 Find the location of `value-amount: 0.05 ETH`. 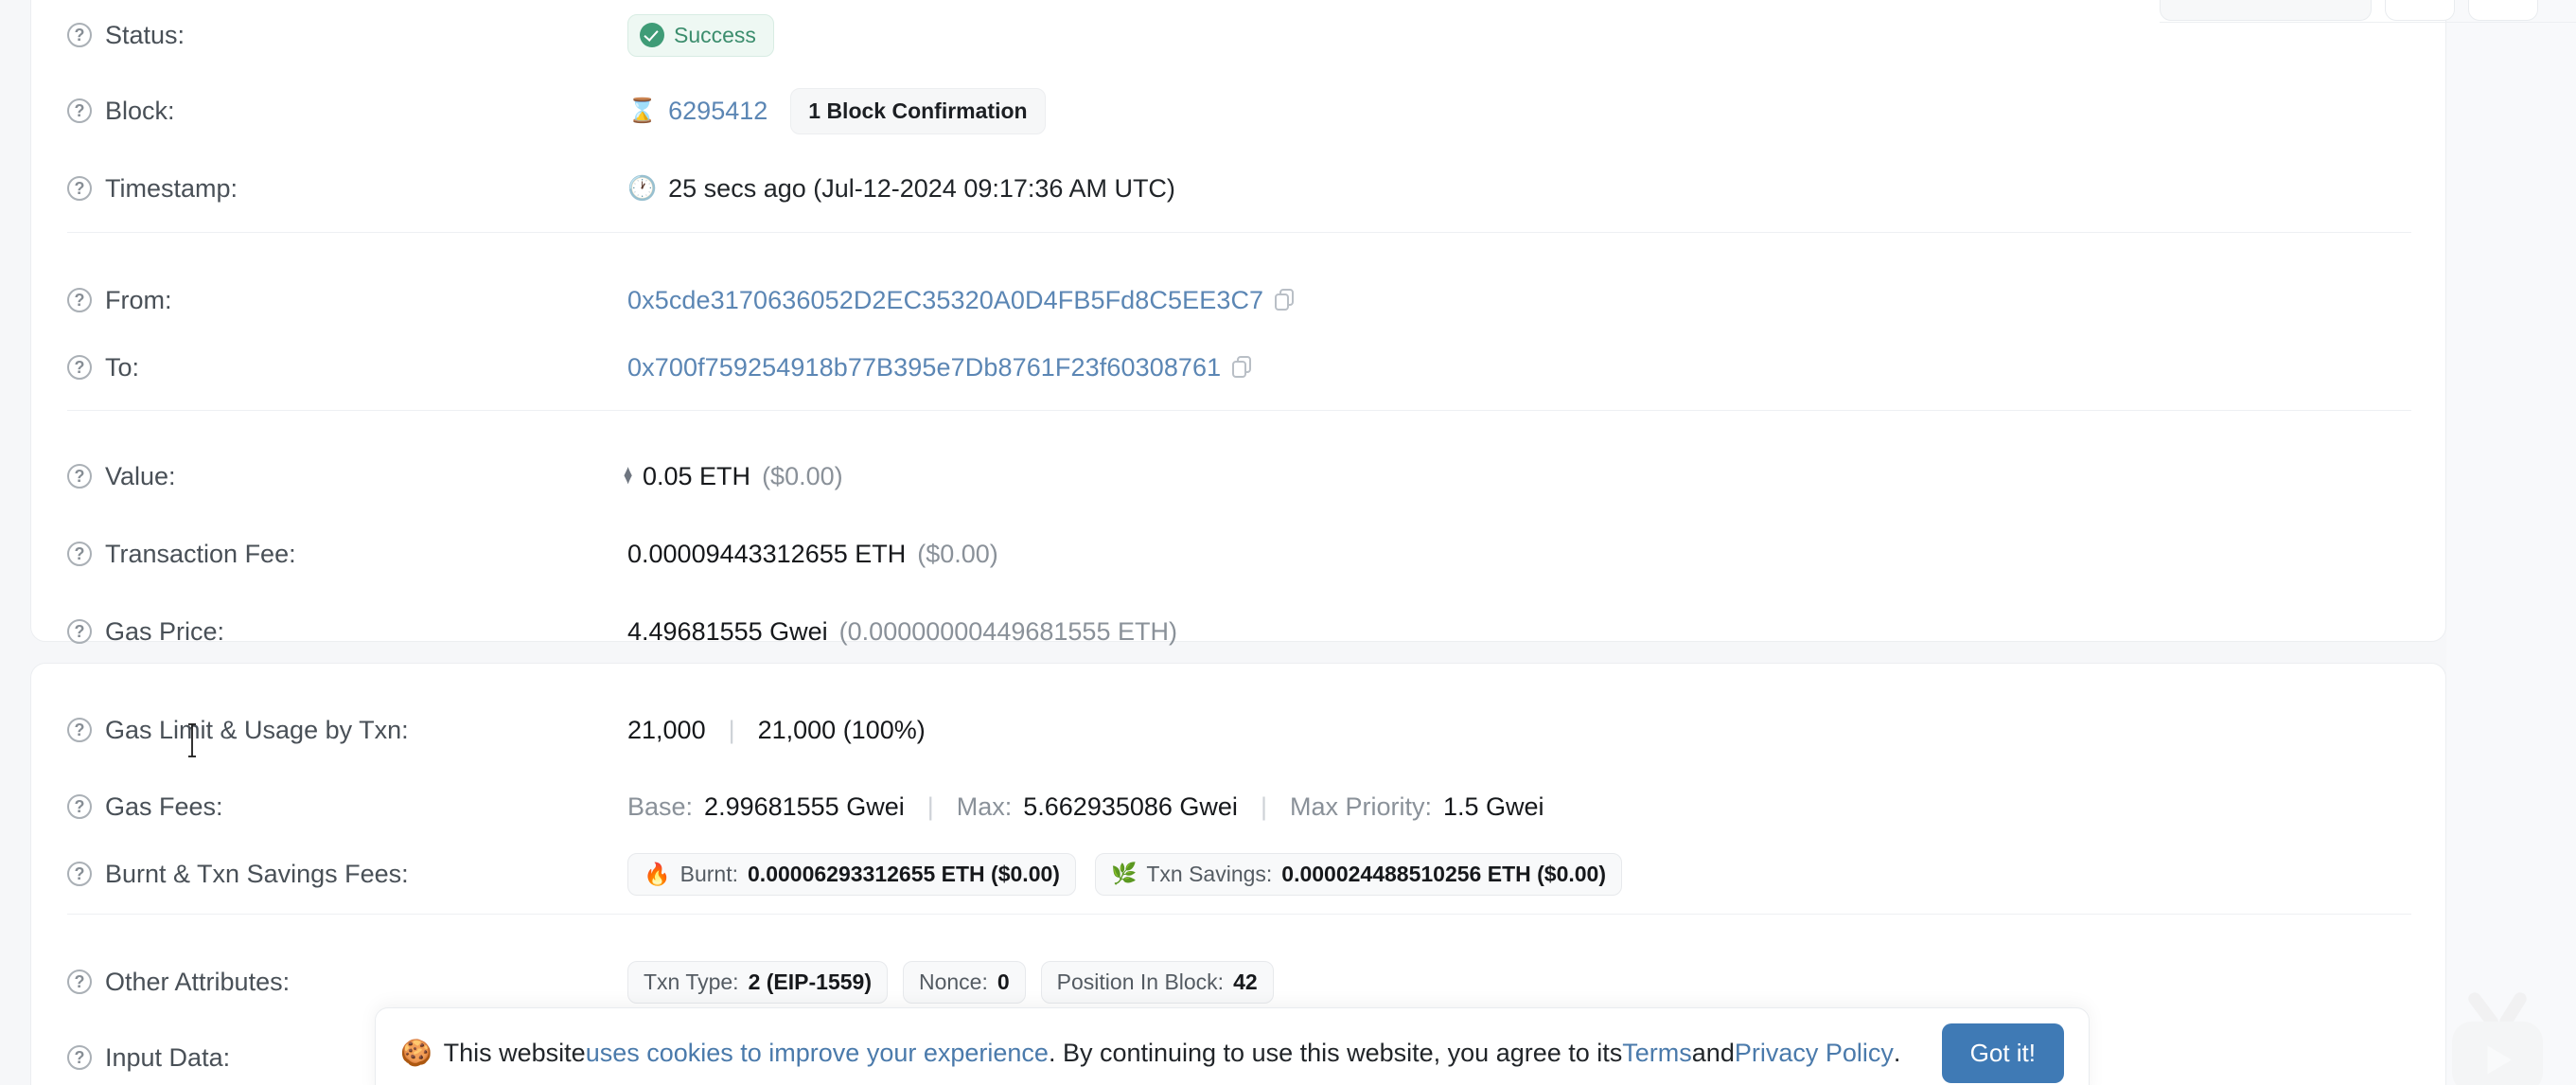

value-amount: 0.05 ETH is located at coordinates (697, 475).